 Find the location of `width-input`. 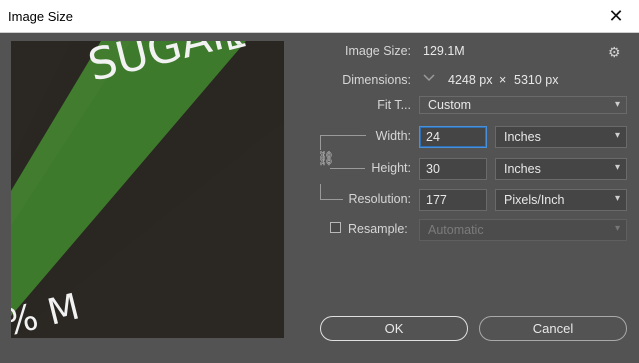

width-input is located at coordinates (453, 137).